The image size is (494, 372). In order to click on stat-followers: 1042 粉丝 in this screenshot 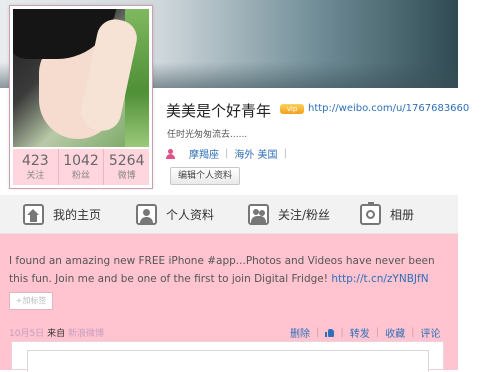, I will do `click(82, 167)`.